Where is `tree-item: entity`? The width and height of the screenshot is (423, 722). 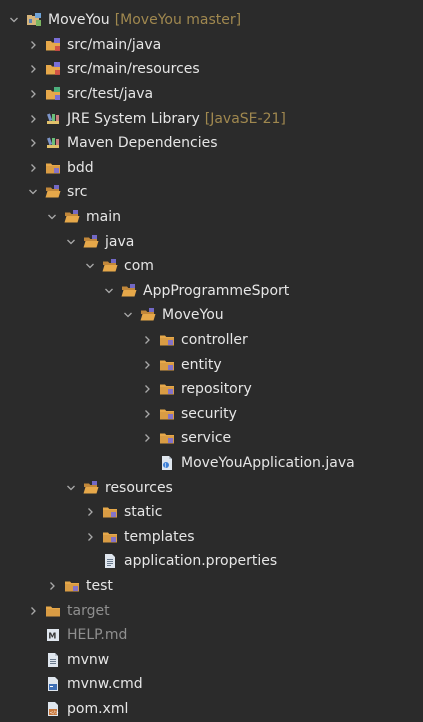
tree-item: entity is located at coordinates (211, 364).